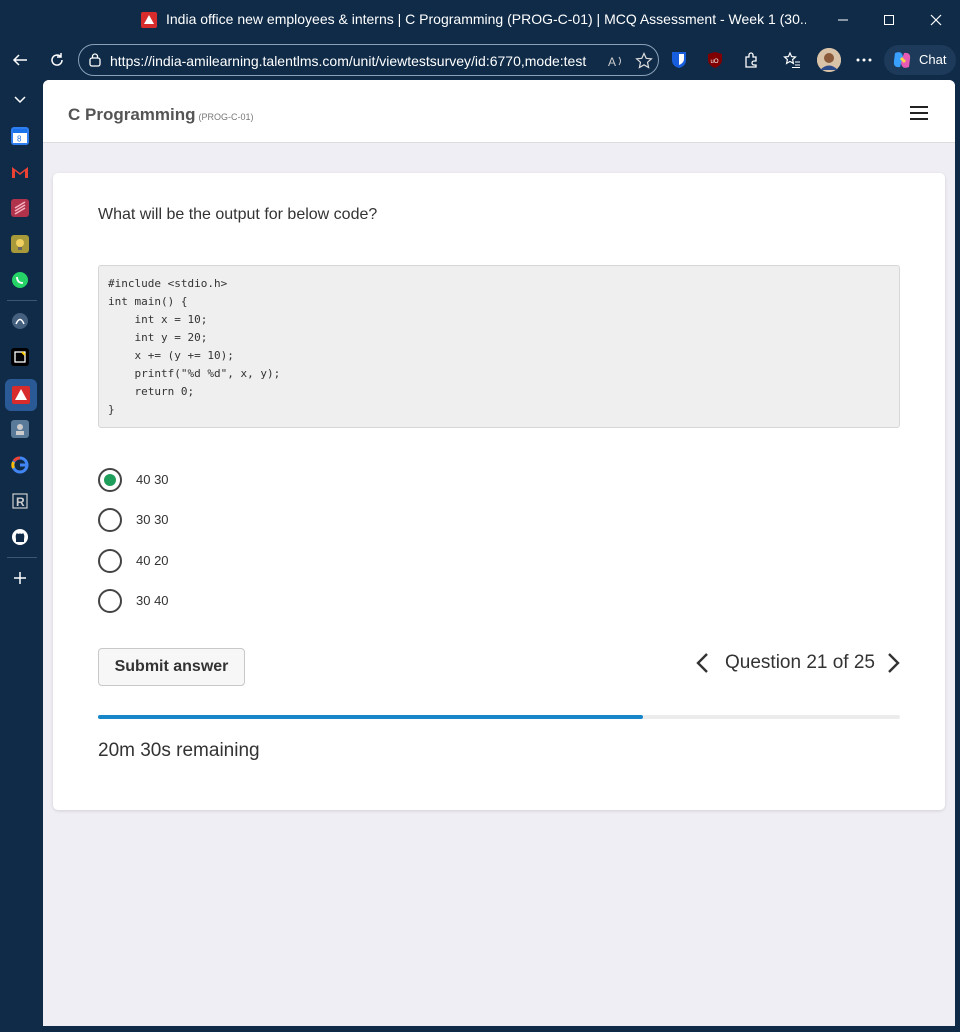  Describe the element at coordinates (238, 214) in the screenshot. I see `question-text: What will be the output for below code?` at that location.